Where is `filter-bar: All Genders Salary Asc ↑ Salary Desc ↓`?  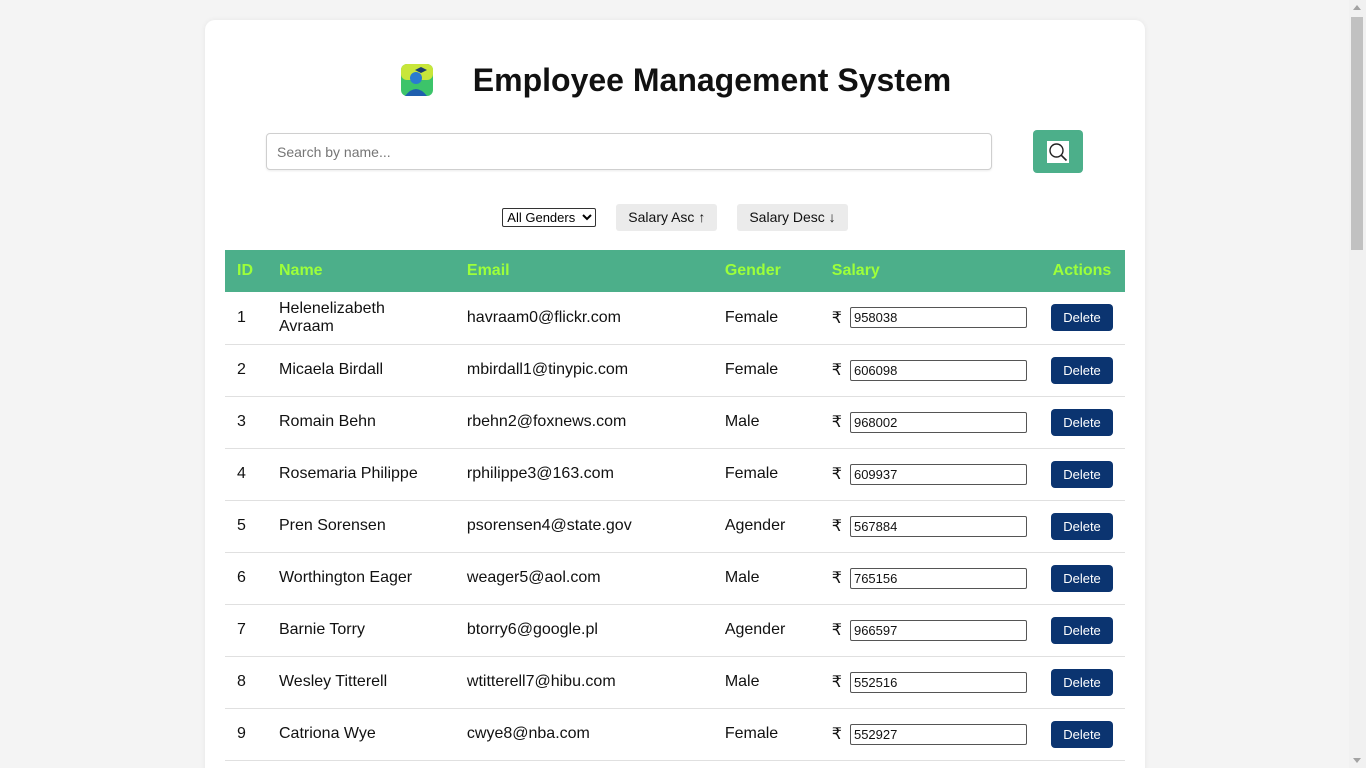
filter-bar: All Genders Salary Asc ↑ Salary Desc ↓ is located at coordinates (675, 217).